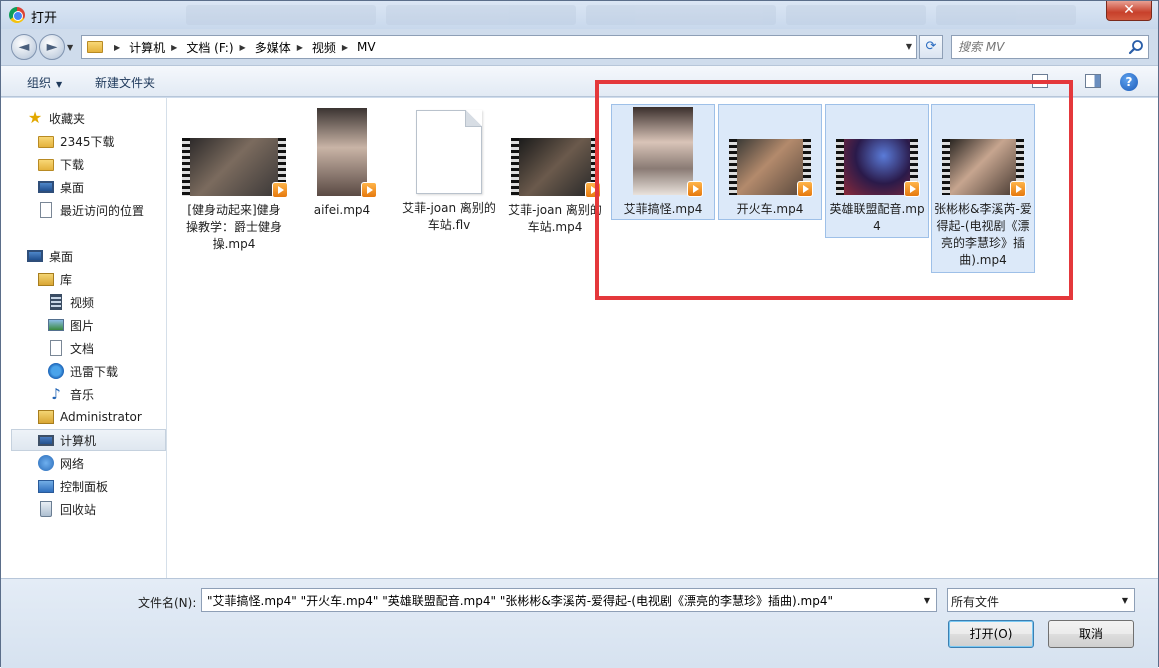 This screenshot has height=668, width=1159. Describe the element at coordinates (56, 371) in the screenshot. I see `download-icon` at that location.